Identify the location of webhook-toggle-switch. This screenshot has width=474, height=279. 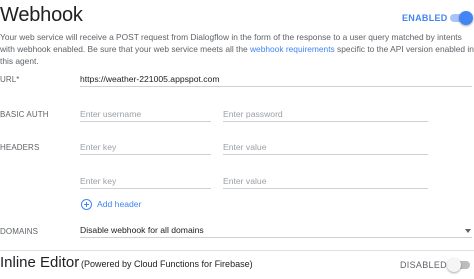
(461, 18).